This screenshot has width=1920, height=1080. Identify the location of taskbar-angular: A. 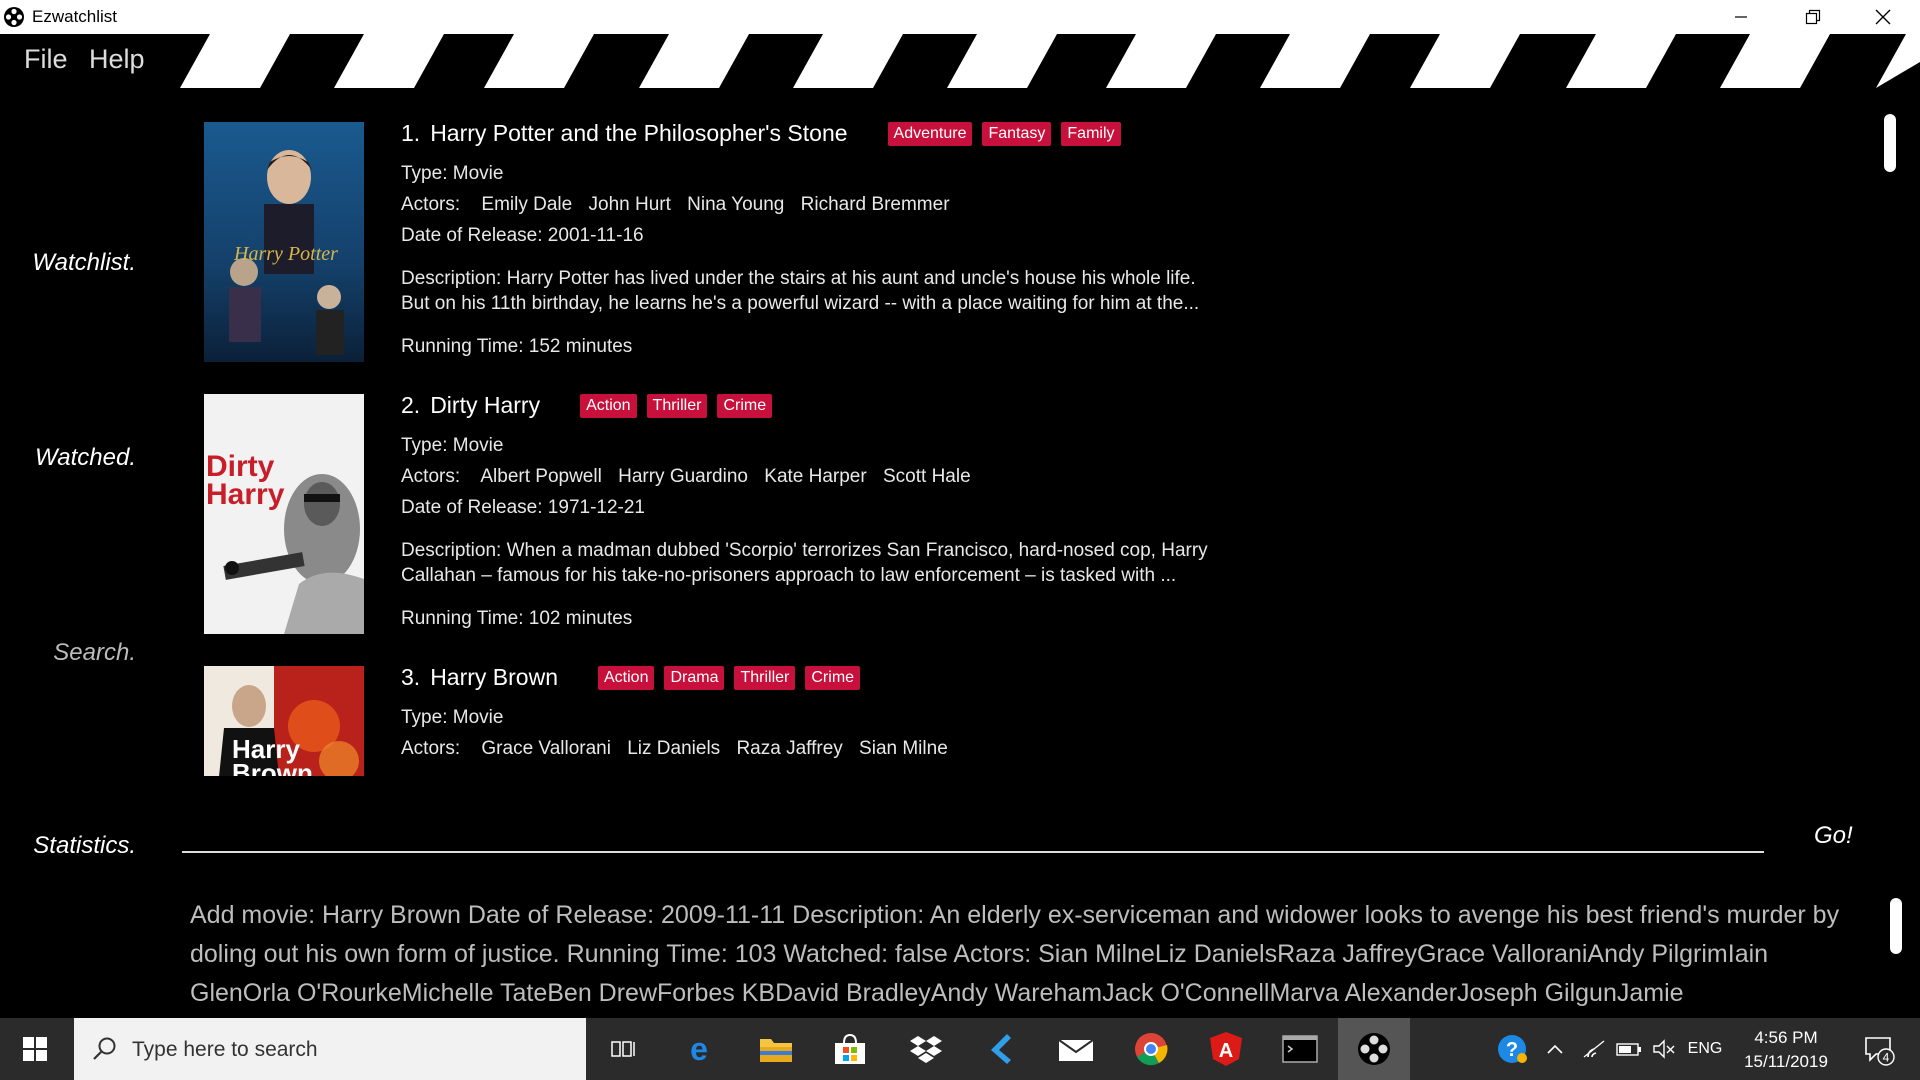
(1226, 1049).